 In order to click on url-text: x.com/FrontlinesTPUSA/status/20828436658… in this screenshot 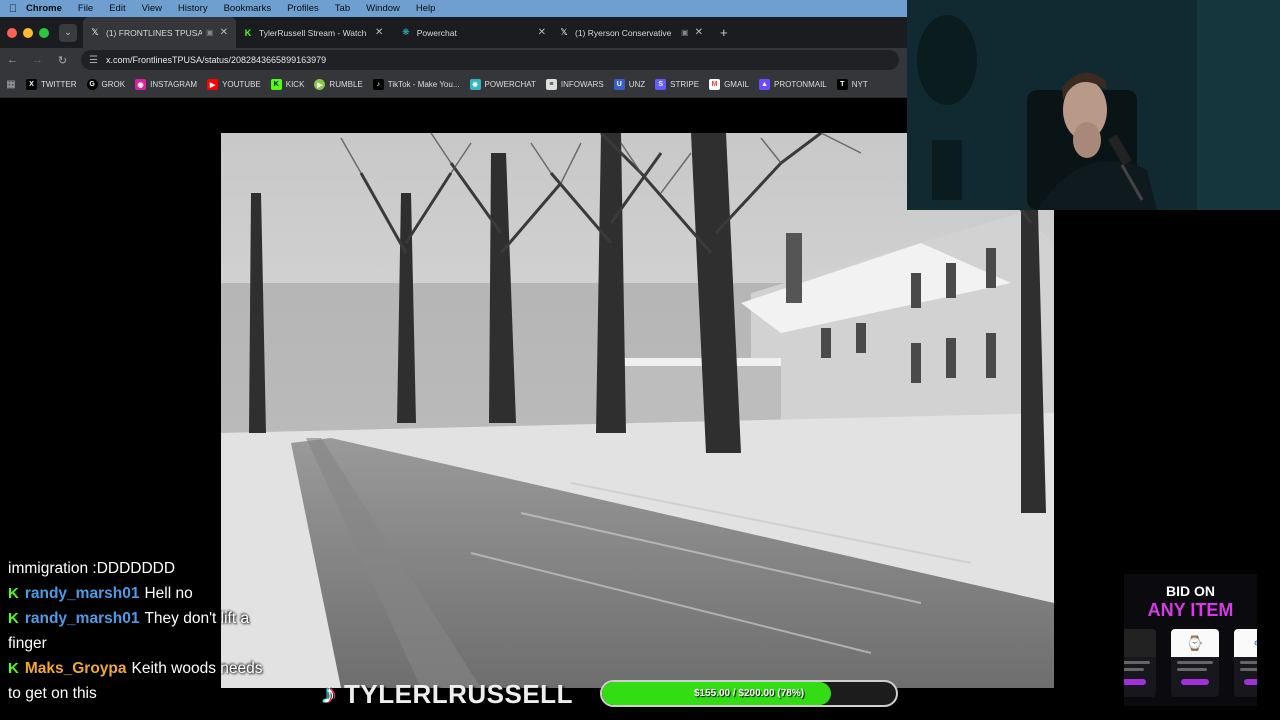, I will do `click(216, 60)`.